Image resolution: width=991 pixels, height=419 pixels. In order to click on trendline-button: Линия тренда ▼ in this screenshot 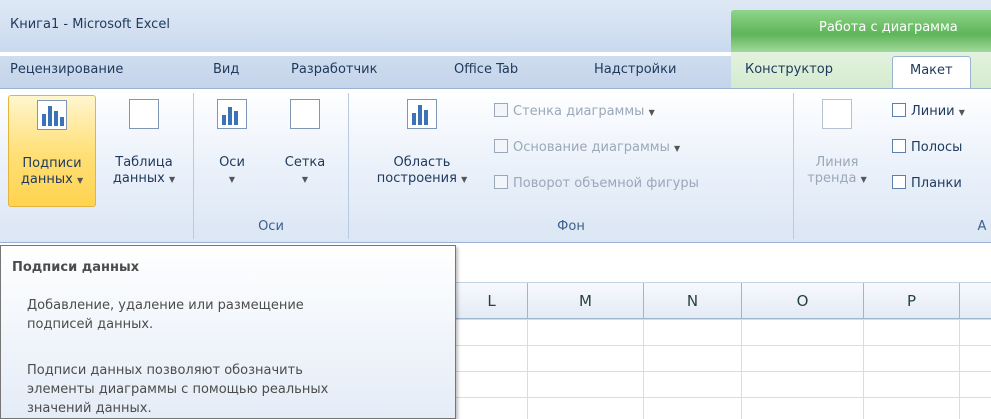, I will do `click(837, 141)`.